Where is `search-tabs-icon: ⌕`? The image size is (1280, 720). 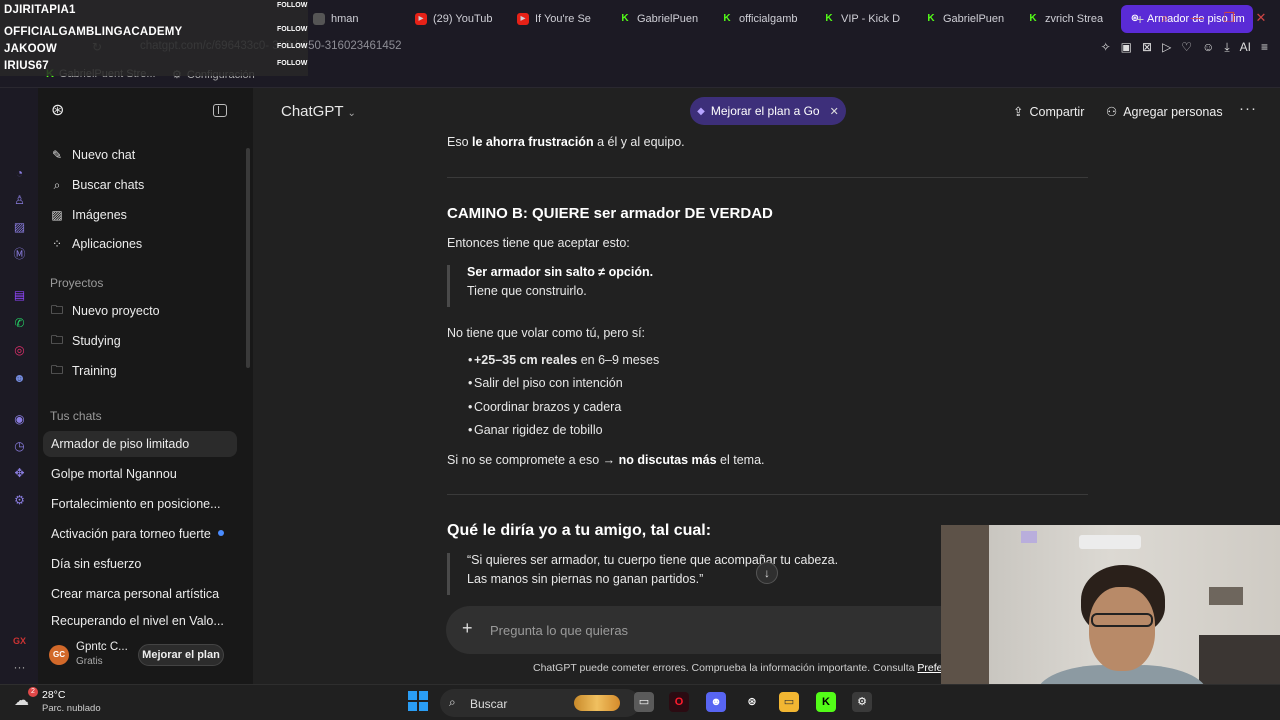
search-tabs-icon: ⌕ is located at coordinates (1165, 18).